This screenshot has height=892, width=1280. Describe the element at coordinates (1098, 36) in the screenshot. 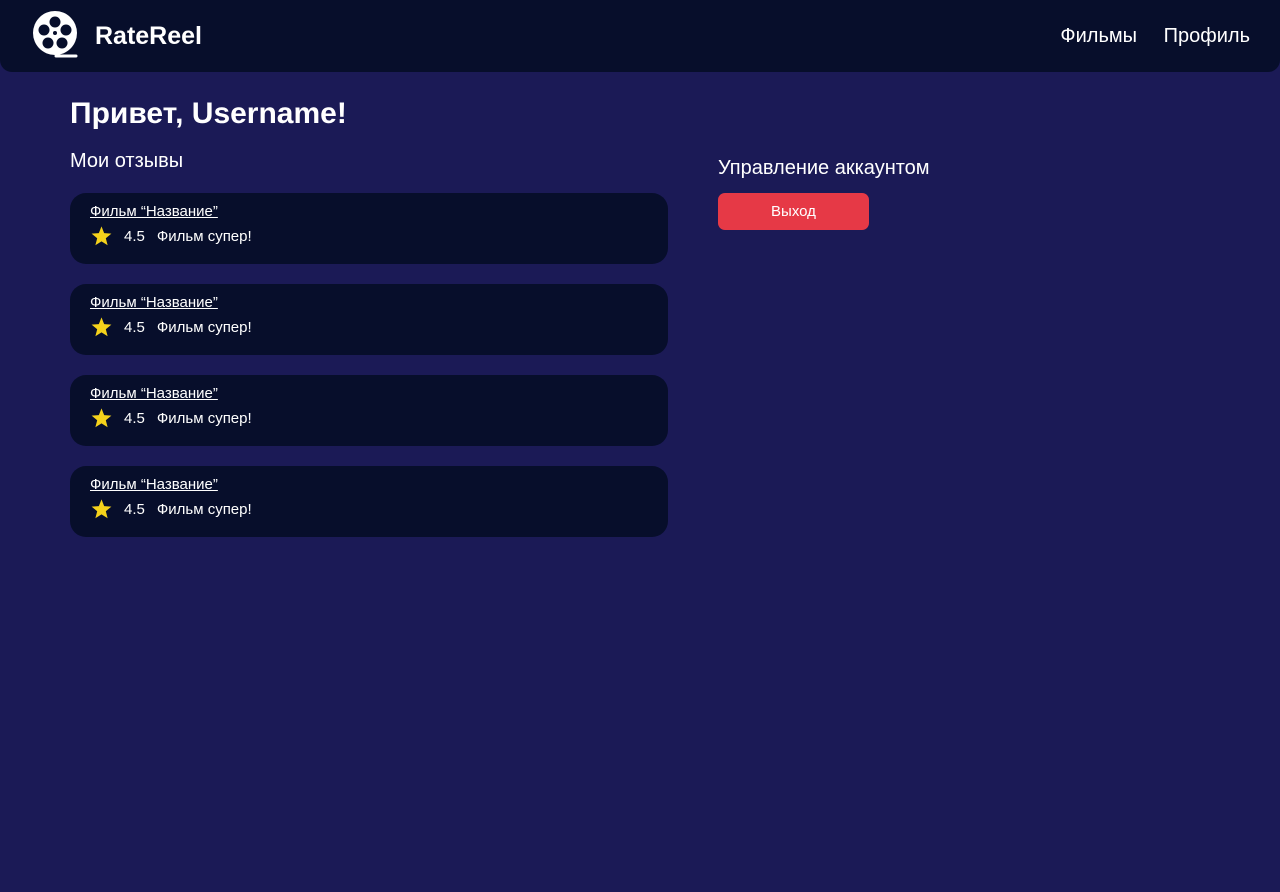

I see `nav-films-link: Фильмы` at that location.